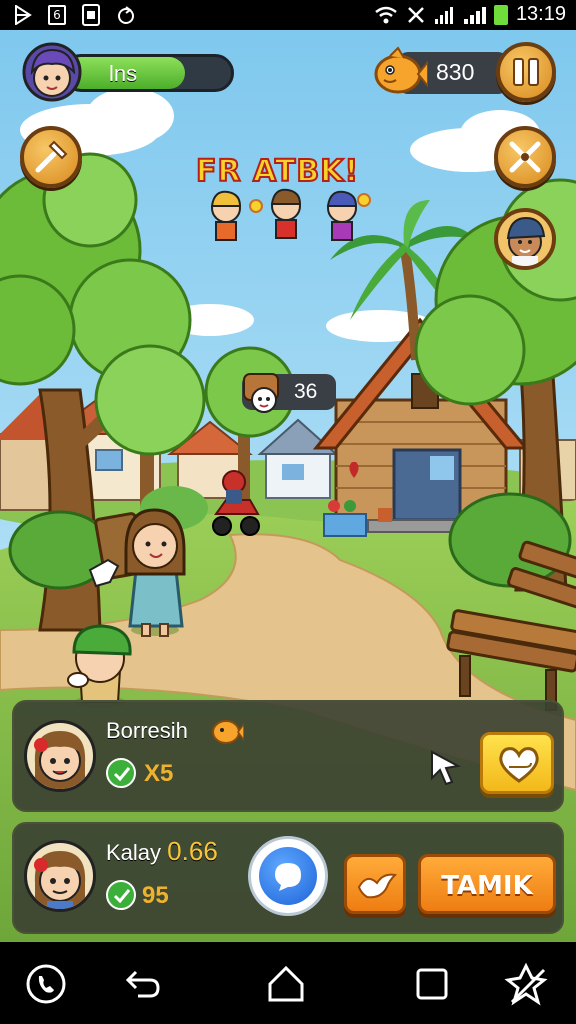  I want to click on banner-characters, so click(290, 214).